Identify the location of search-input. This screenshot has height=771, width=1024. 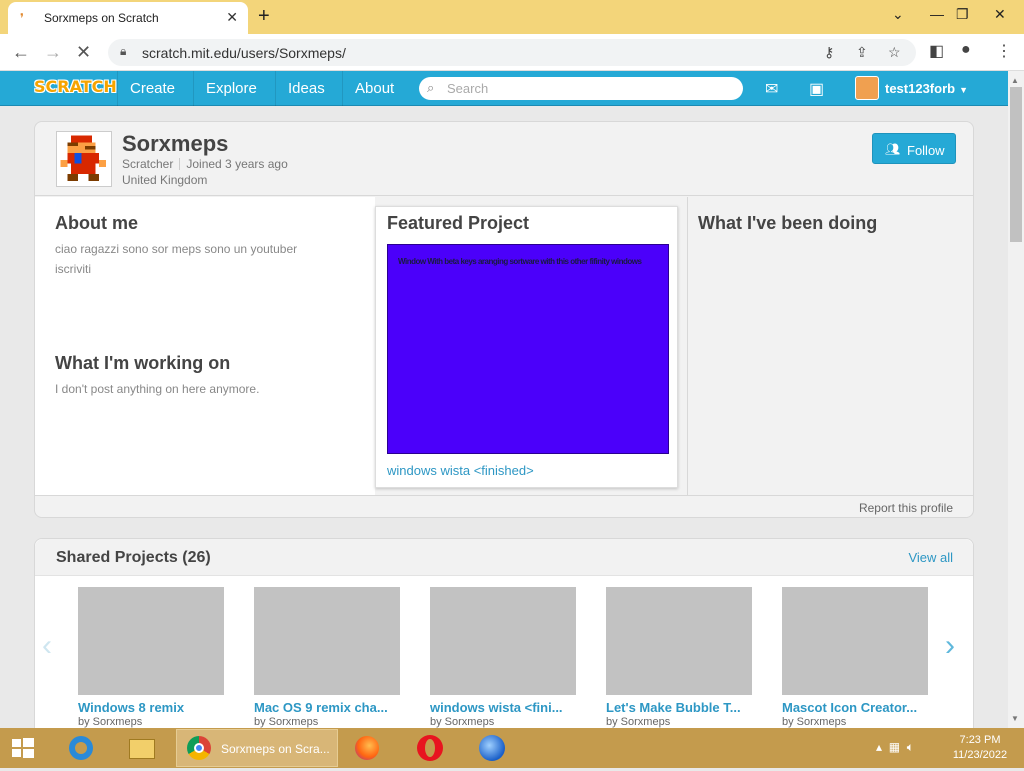
(587, 88).